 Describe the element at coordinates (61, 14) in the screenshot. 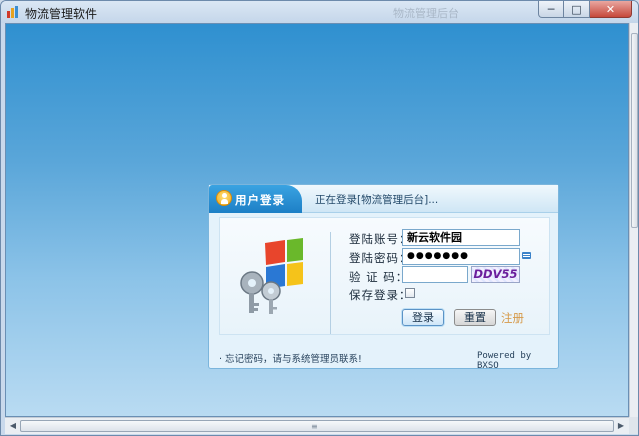

I see `window-title: 物流管理软件` at that location.